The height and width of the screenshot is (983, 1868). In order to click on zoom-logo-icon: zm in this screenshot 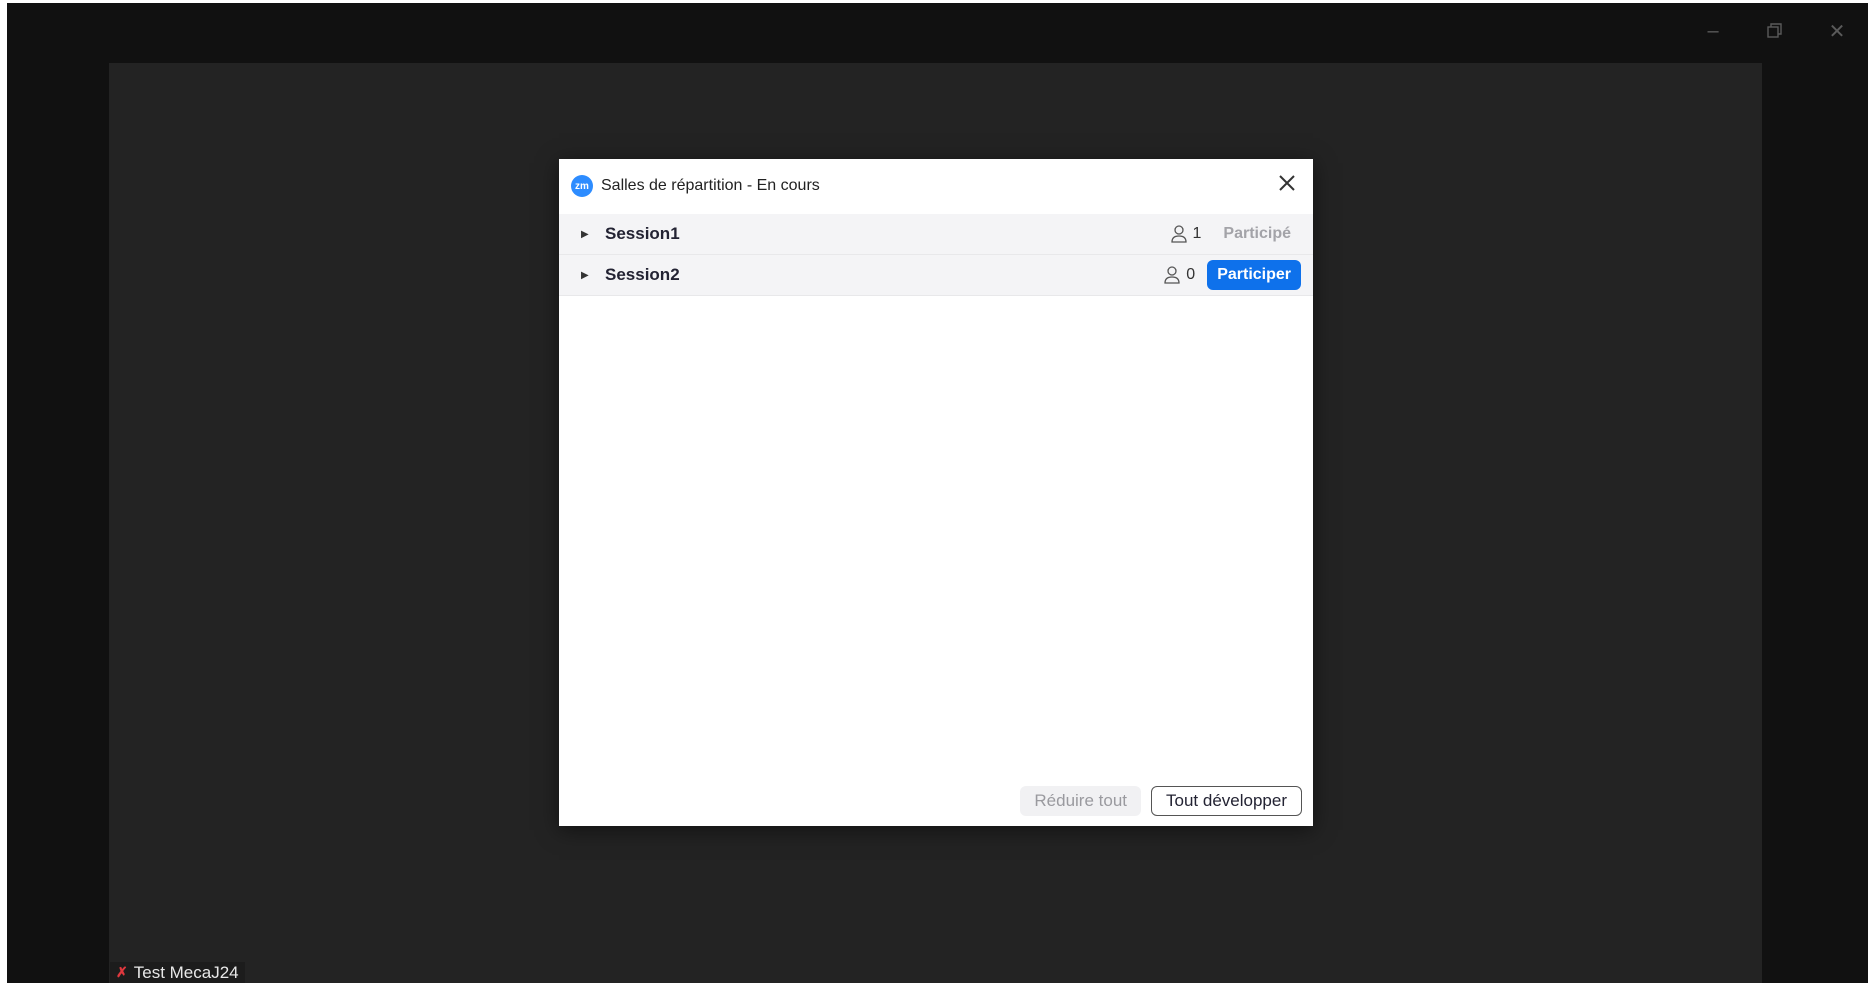, I will do `click(582, 186)`.